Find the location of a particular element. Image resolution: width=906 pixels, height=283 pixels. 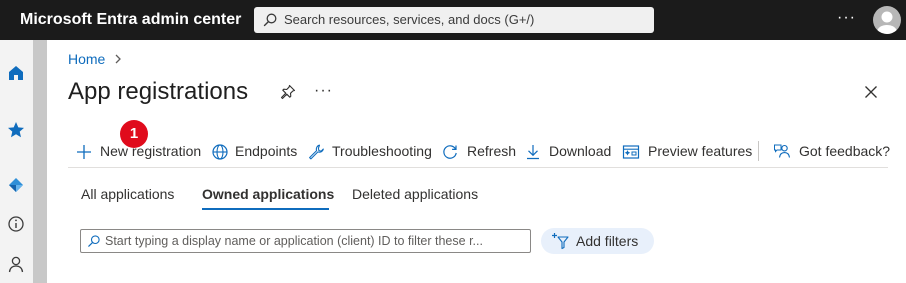

add-filters-button: Add filters is located at coordinates (597, 241).